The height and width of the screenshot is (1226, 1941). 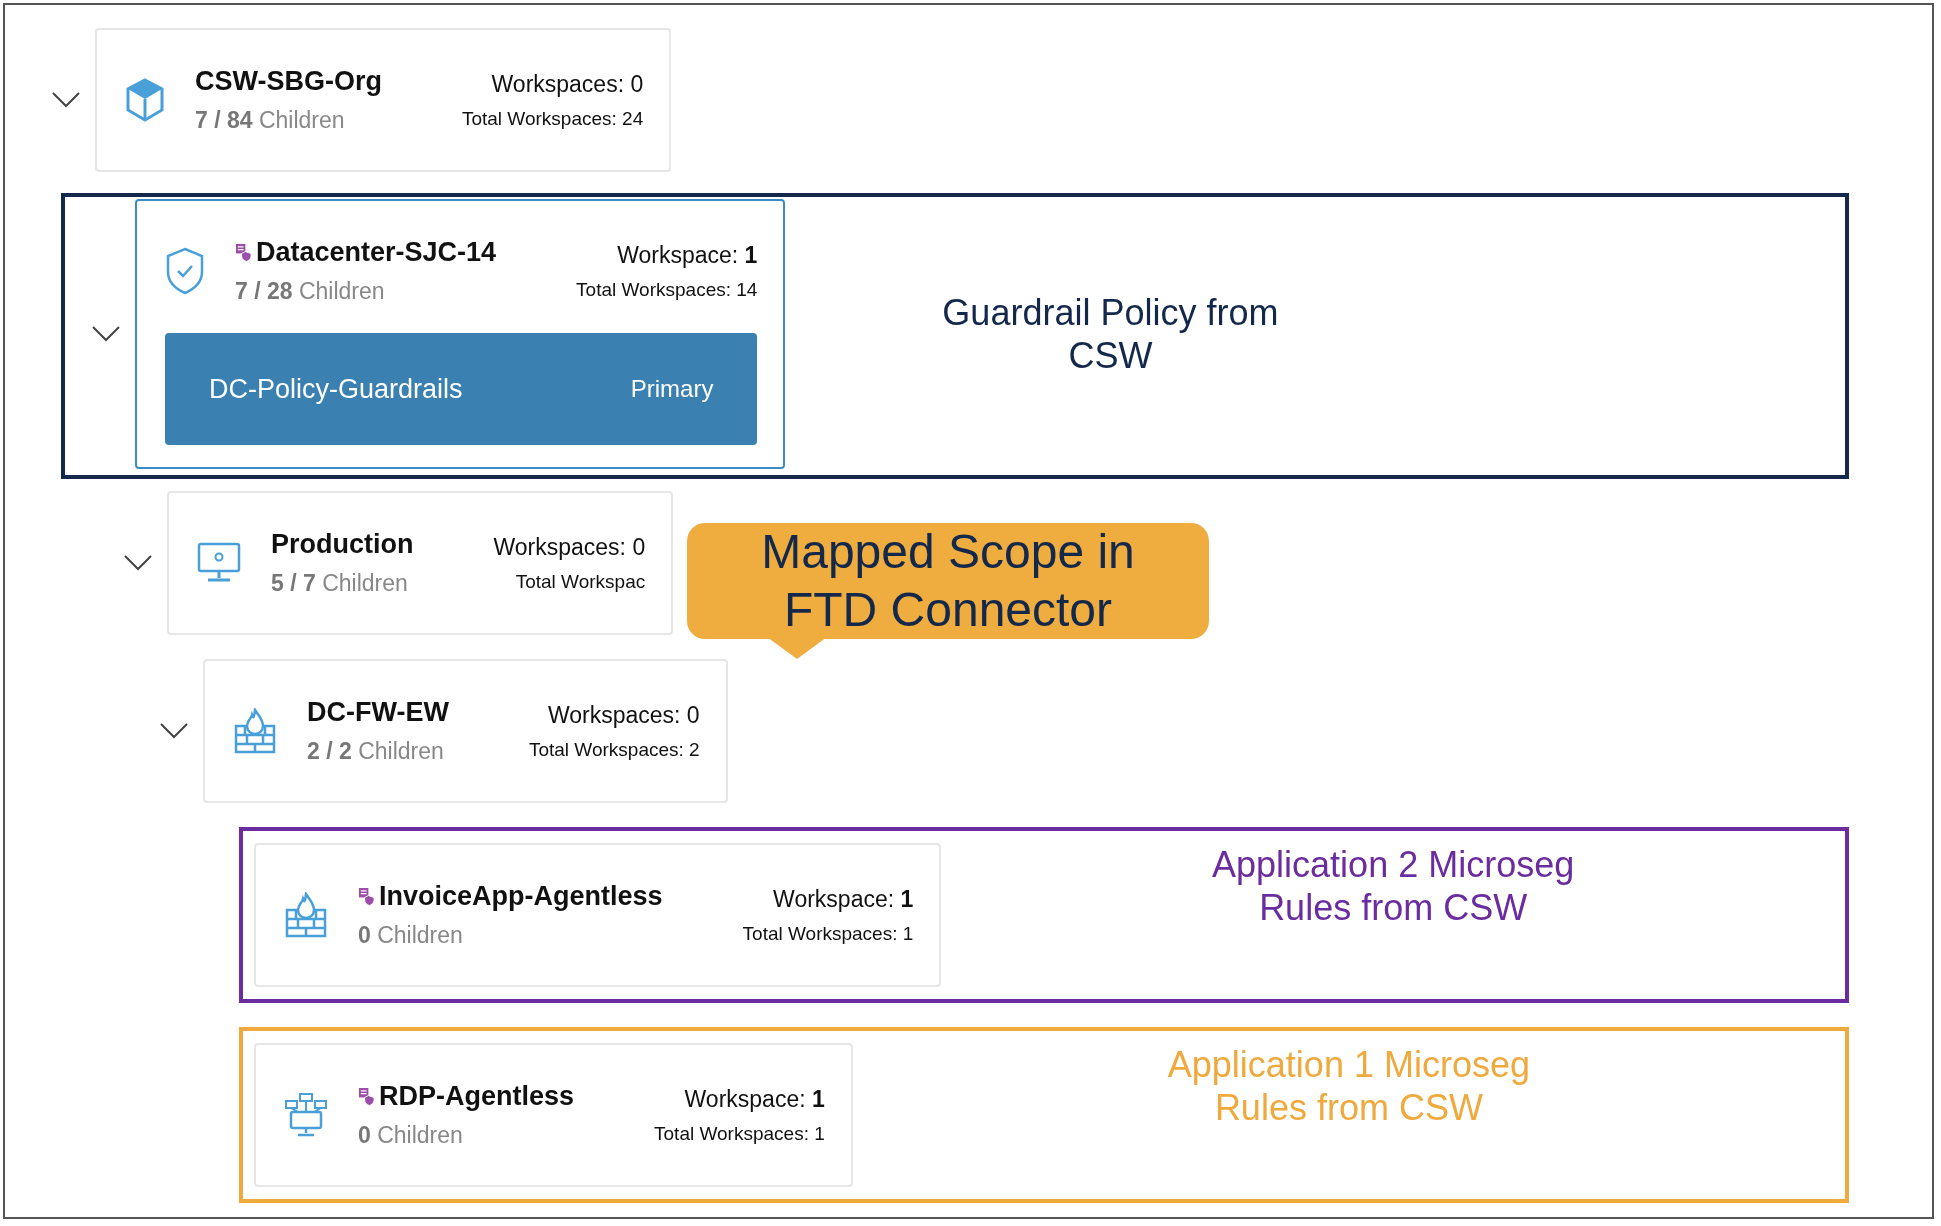 I want to click on children-count: 2 / 2 Children, so click(x=376, y=751).